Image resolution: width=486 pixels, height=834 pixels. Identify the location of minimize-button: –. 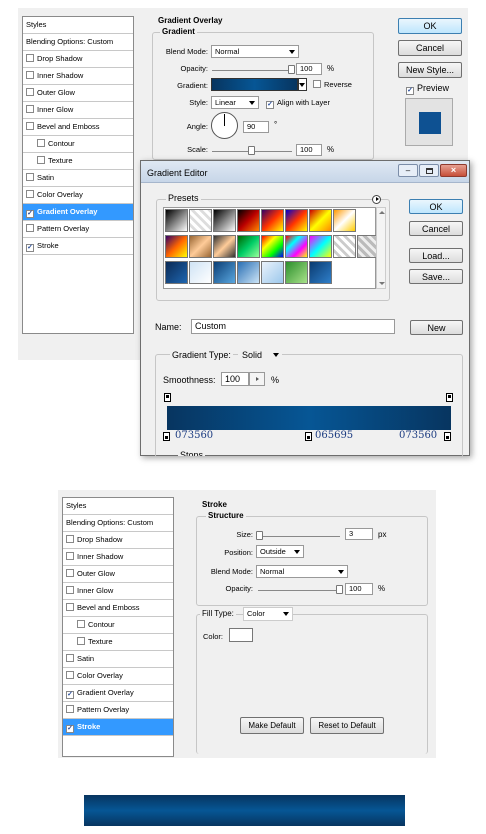
(408, 170).